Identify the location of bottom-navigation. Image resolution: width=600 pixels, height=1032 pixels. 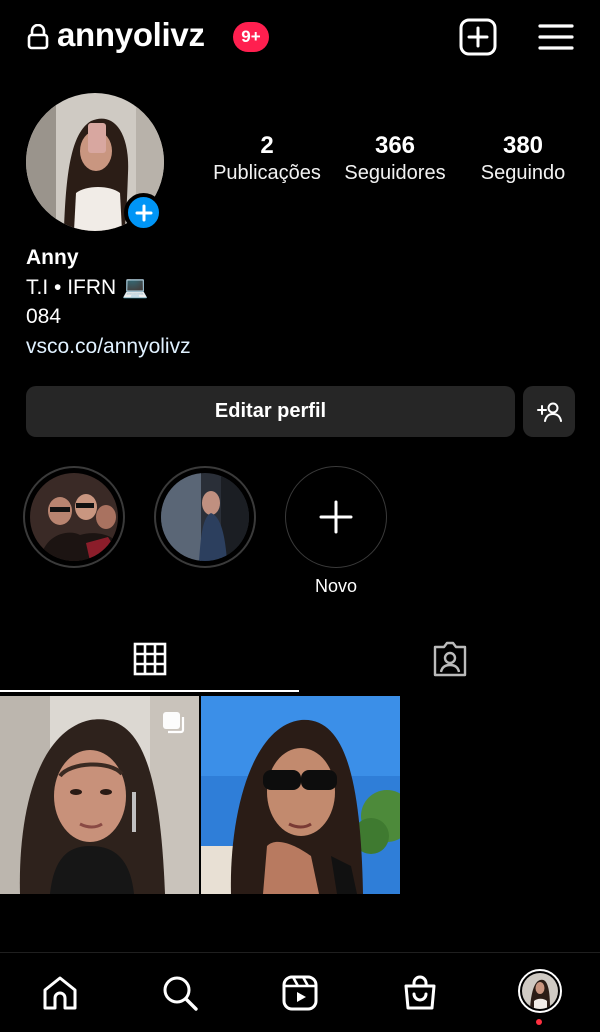
(300, 992).